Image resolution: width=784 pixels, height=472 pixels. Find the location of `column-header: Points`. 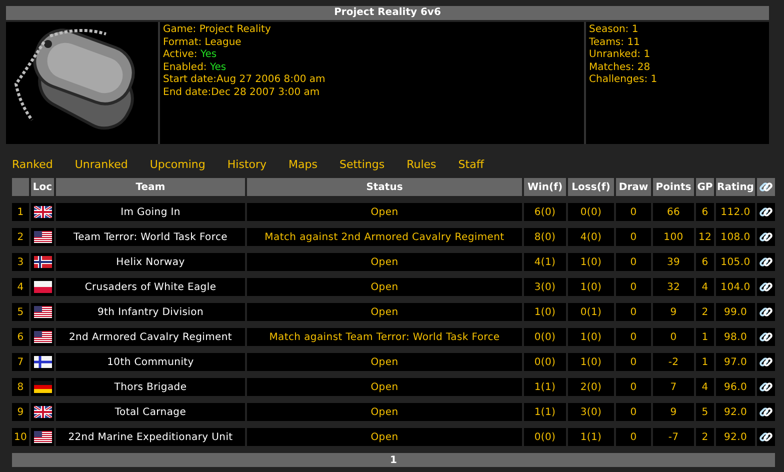

column-header: Points is located at coordinates (673, 187).